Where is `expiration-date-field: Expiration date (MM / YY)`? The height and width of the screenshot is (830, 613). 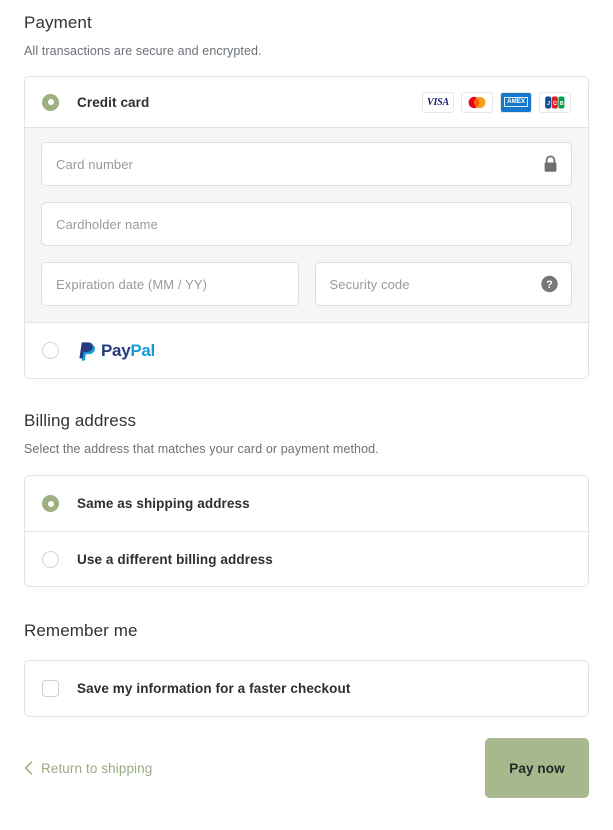
expiration-date-field: Expiration date (MM / YY) is located at coordinates (170, 284).